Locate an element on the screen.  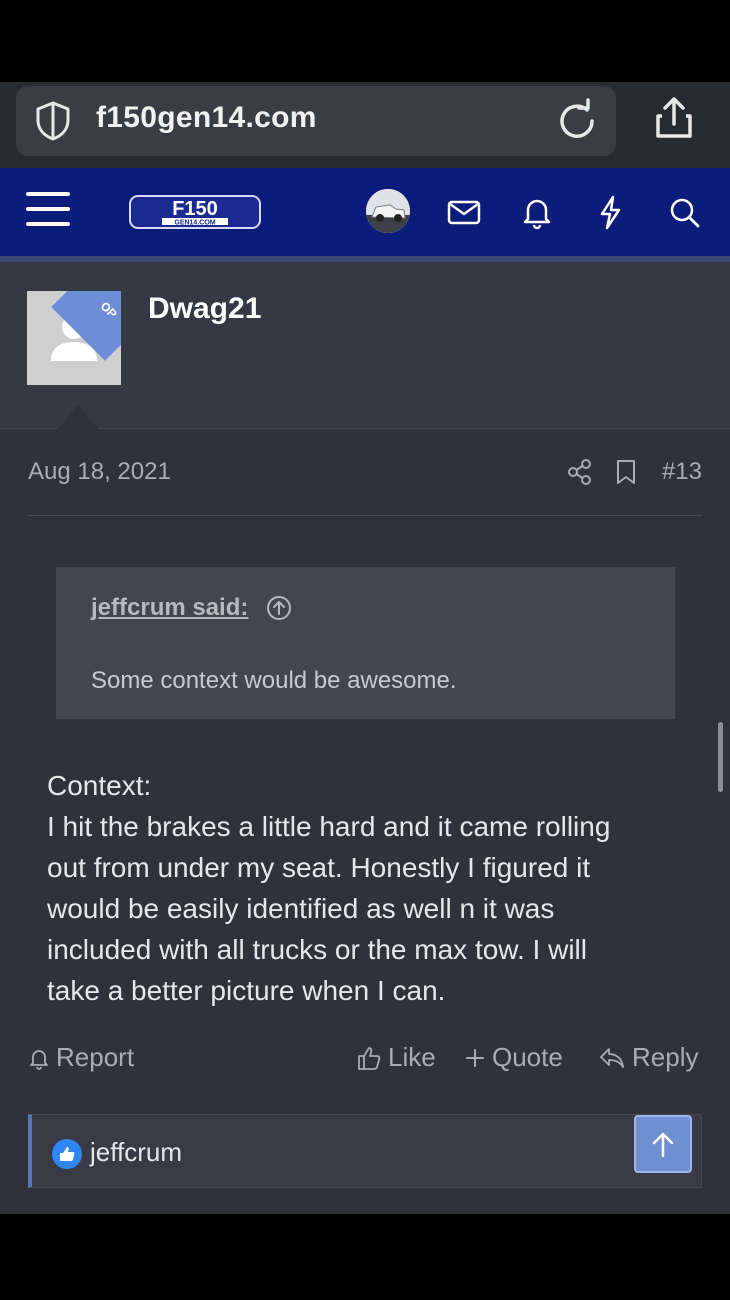
quote-button: Quote is located at coordinates (513, 1057).